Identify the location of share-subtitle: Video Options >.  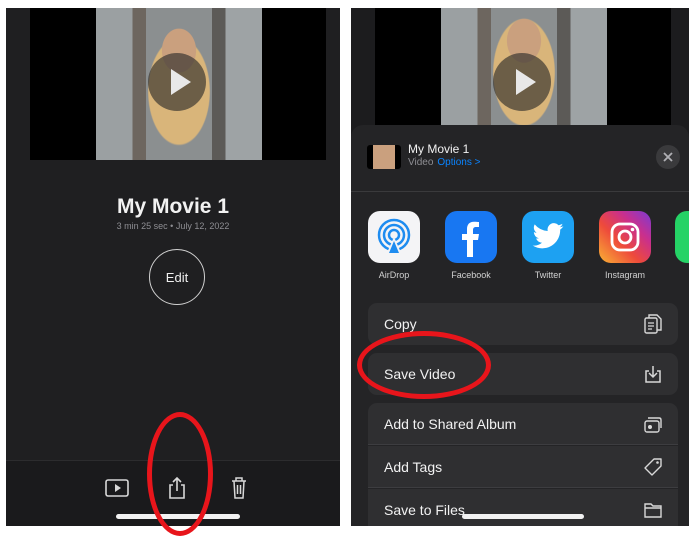
(444, 162).